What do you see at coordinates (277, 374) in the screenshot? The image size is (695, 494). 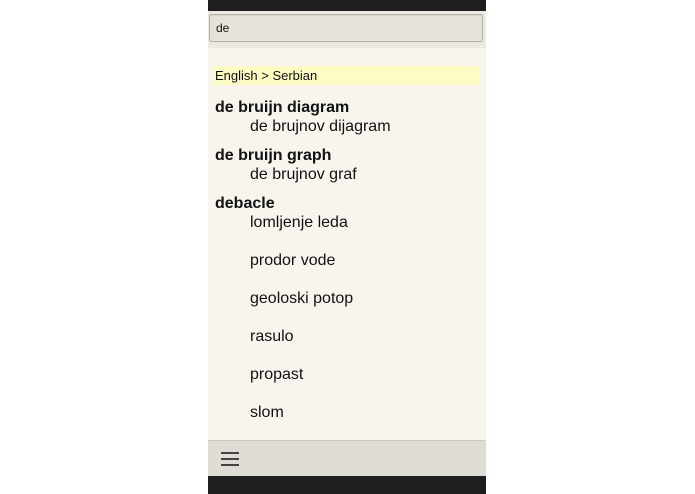 I see `entry-translation: propast` at bounding box center [277, 374].